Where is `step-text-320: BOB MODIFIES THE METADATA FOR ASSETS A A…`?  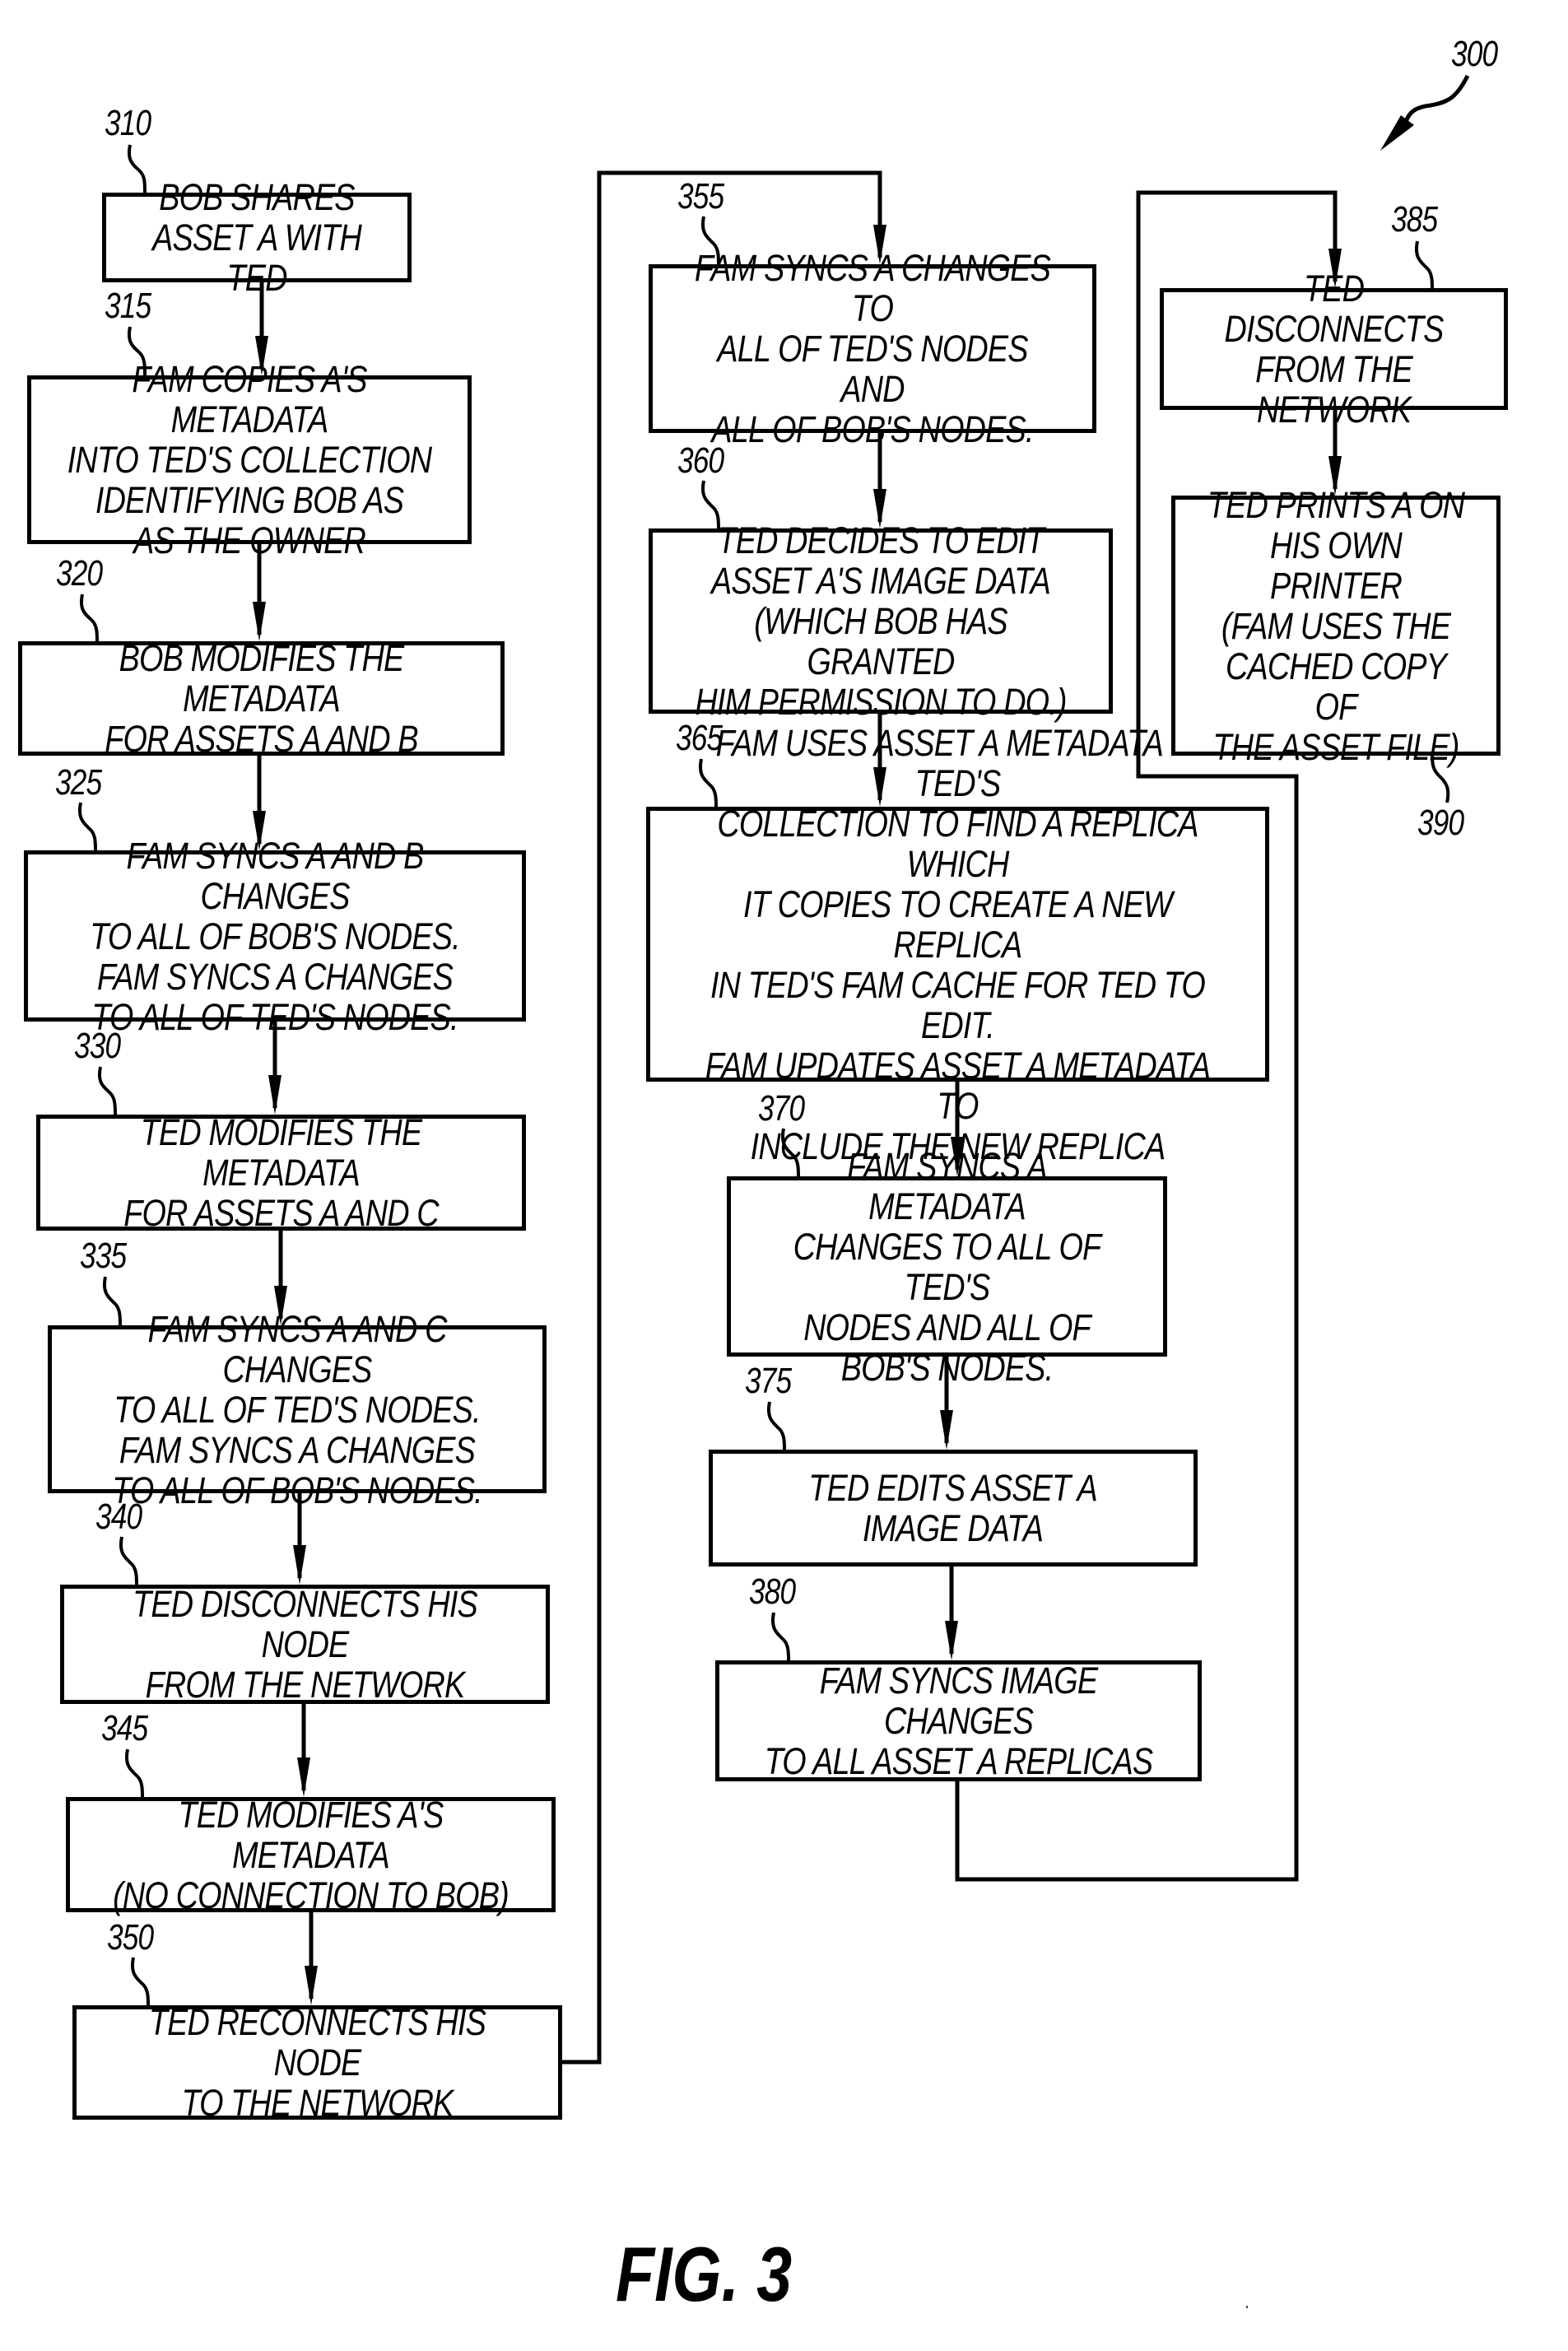 step-text-320: BOB MODIFIES THE METADATA FOR ASSETS A A… is located at coordinates (261, 698).